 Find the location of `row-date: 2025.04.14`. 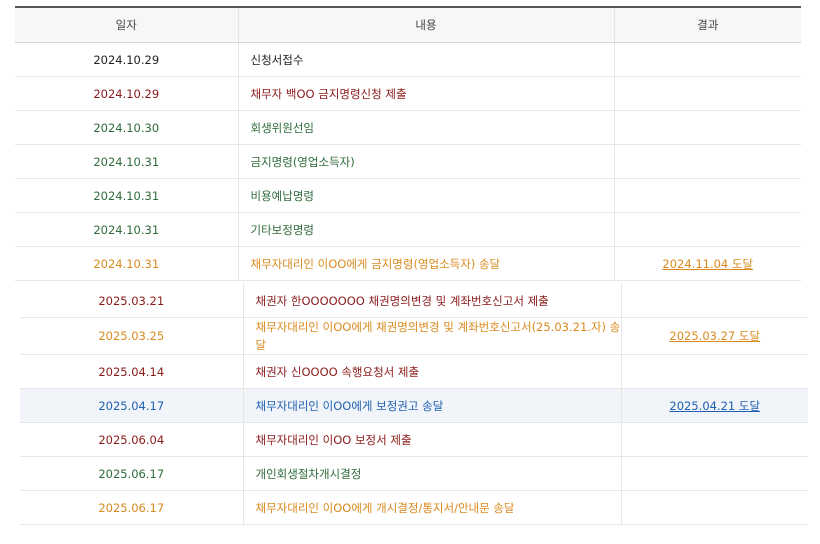

row-date: 2025.04.14 is located at coordinates (131, 371).